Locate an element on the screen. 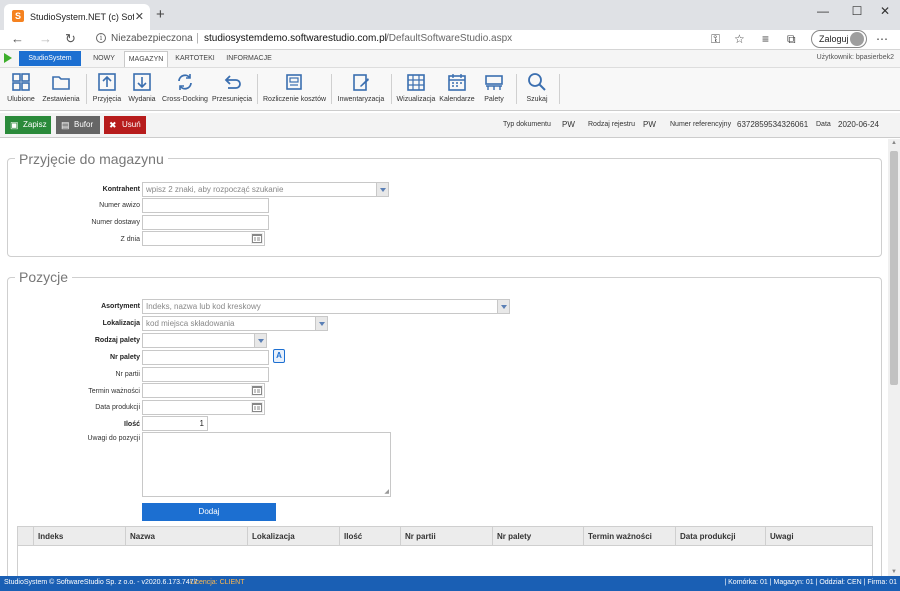 The image size is (900, 591). buffer-button: ▤ Bufor is located at coordinates (78, 125).